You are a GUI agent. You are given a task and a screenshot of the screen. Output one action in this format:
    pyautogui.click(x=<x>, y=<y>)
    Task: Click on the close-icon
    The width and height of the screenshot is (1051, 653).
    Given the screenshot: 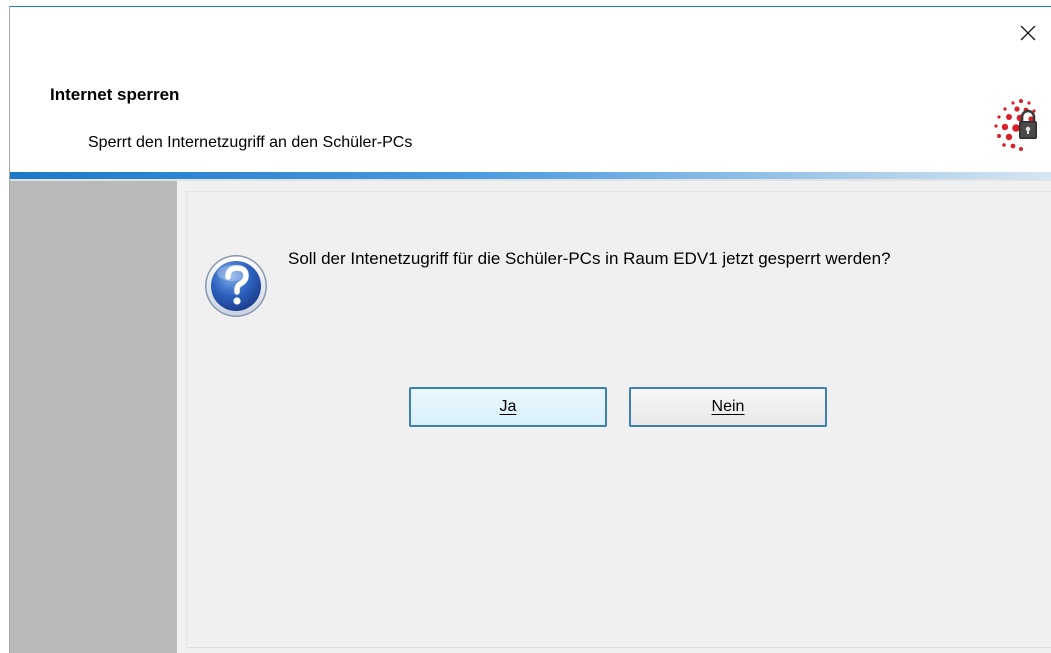 What is the action you would take?
    pyautogui.click(x=1028, y=33)
    